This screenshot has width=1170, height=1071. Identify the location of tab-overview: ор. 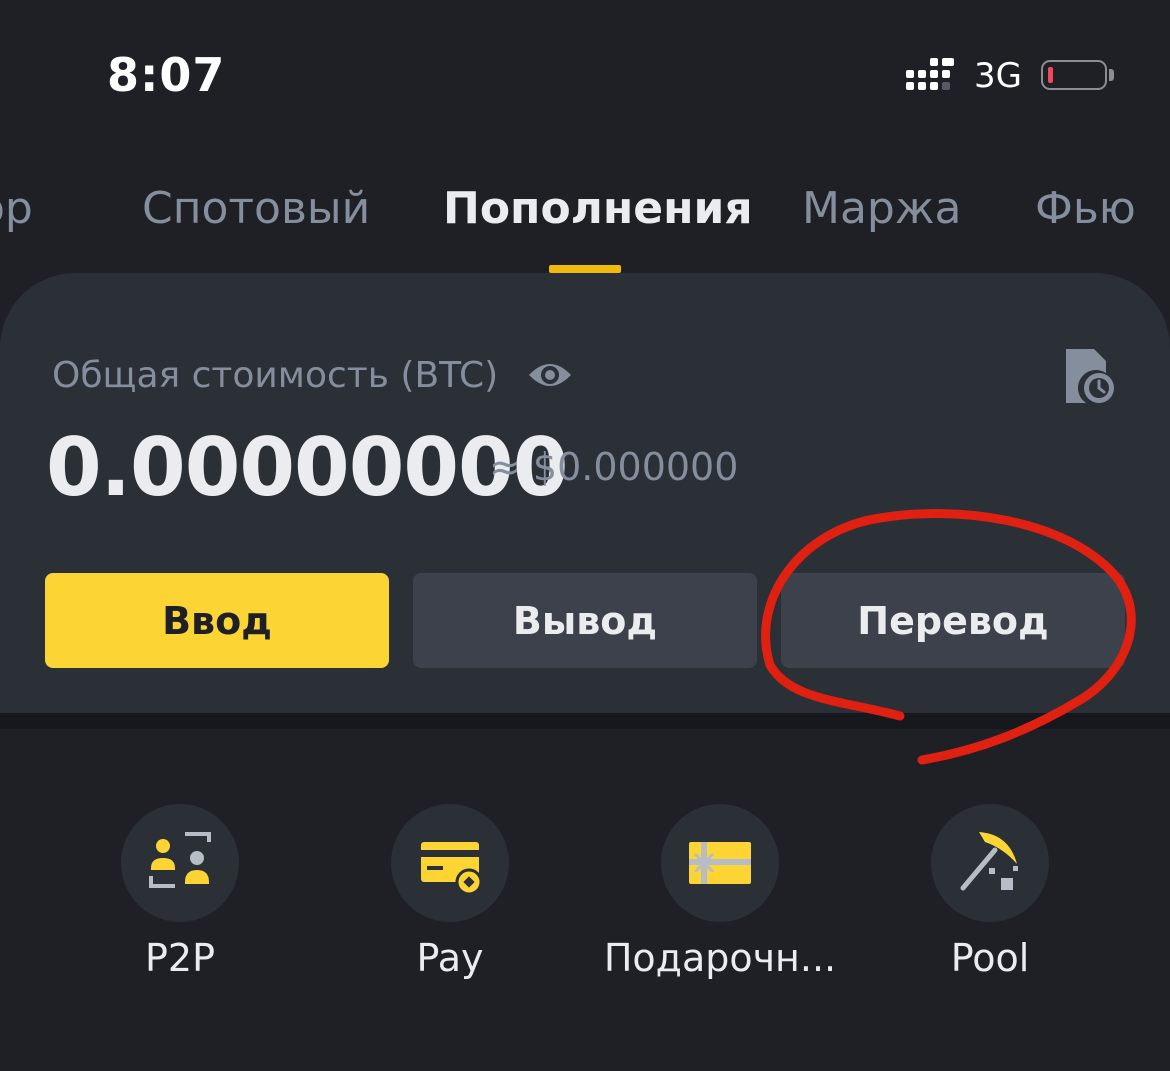
(16, 208).